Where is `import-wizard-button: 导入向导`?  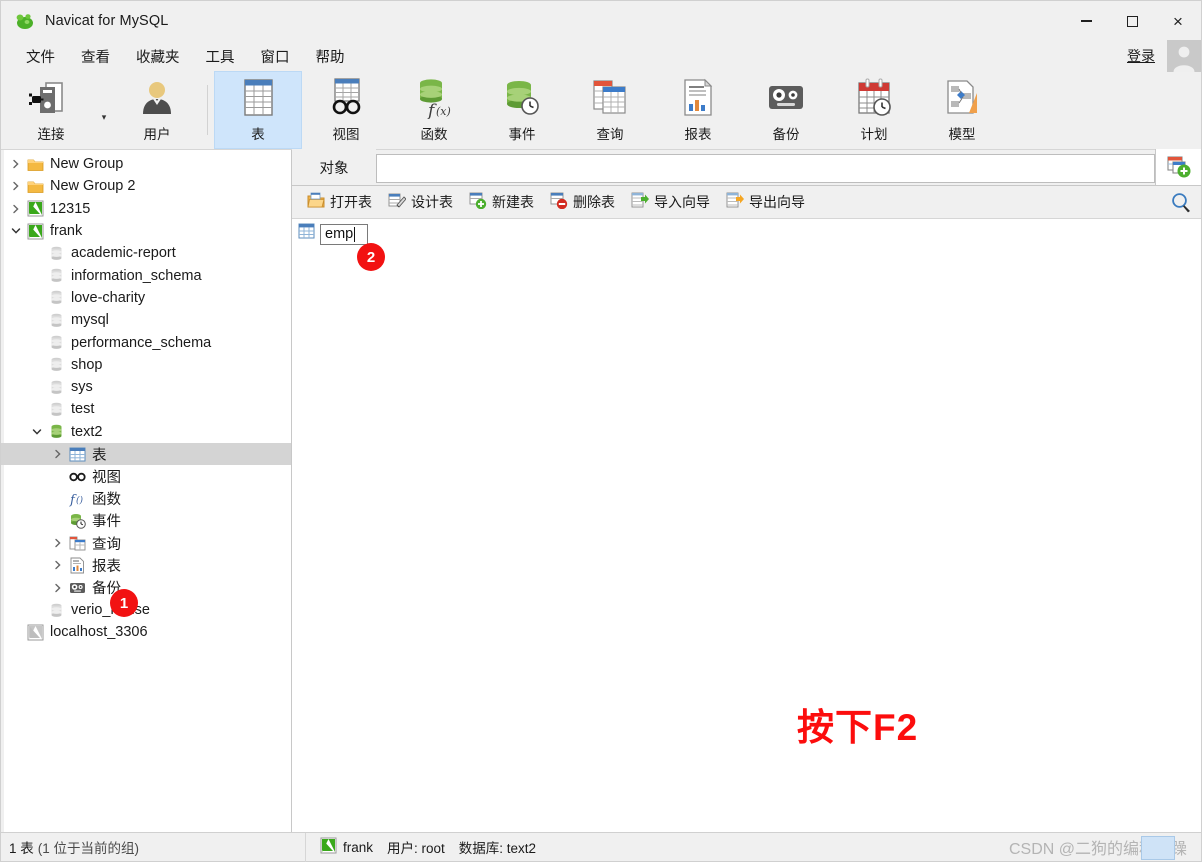
import-wizard-button: 导入向导 is located at coordinates (670, 202).